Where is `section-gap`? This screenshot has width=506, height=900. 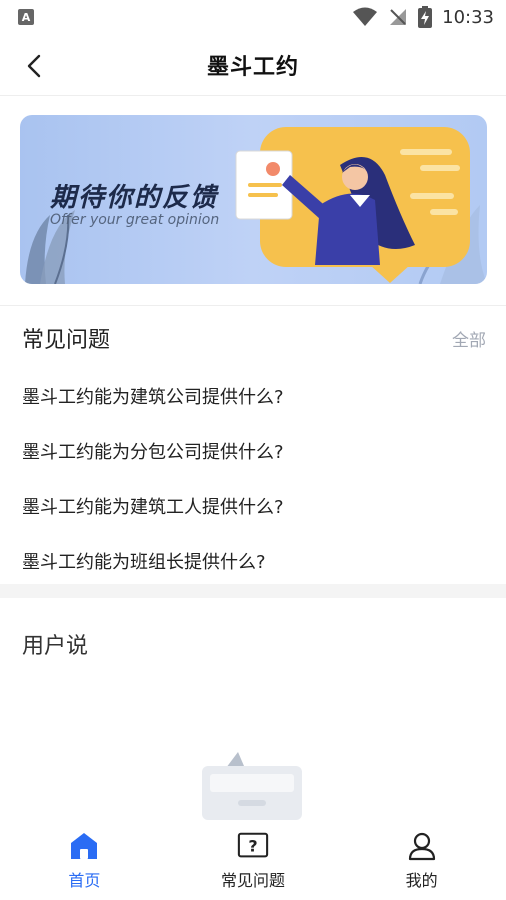
section-gap is located at coordinates (253, 591).